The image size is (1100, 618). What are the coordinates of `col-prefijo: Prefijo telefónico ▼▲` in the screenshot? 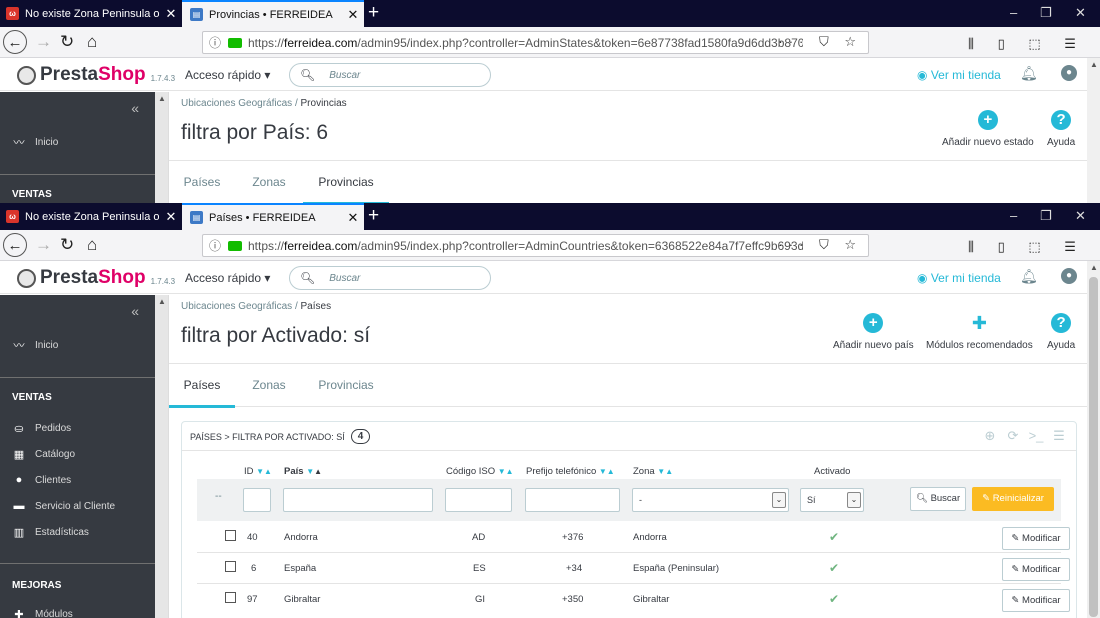 It's located at (570, 471).